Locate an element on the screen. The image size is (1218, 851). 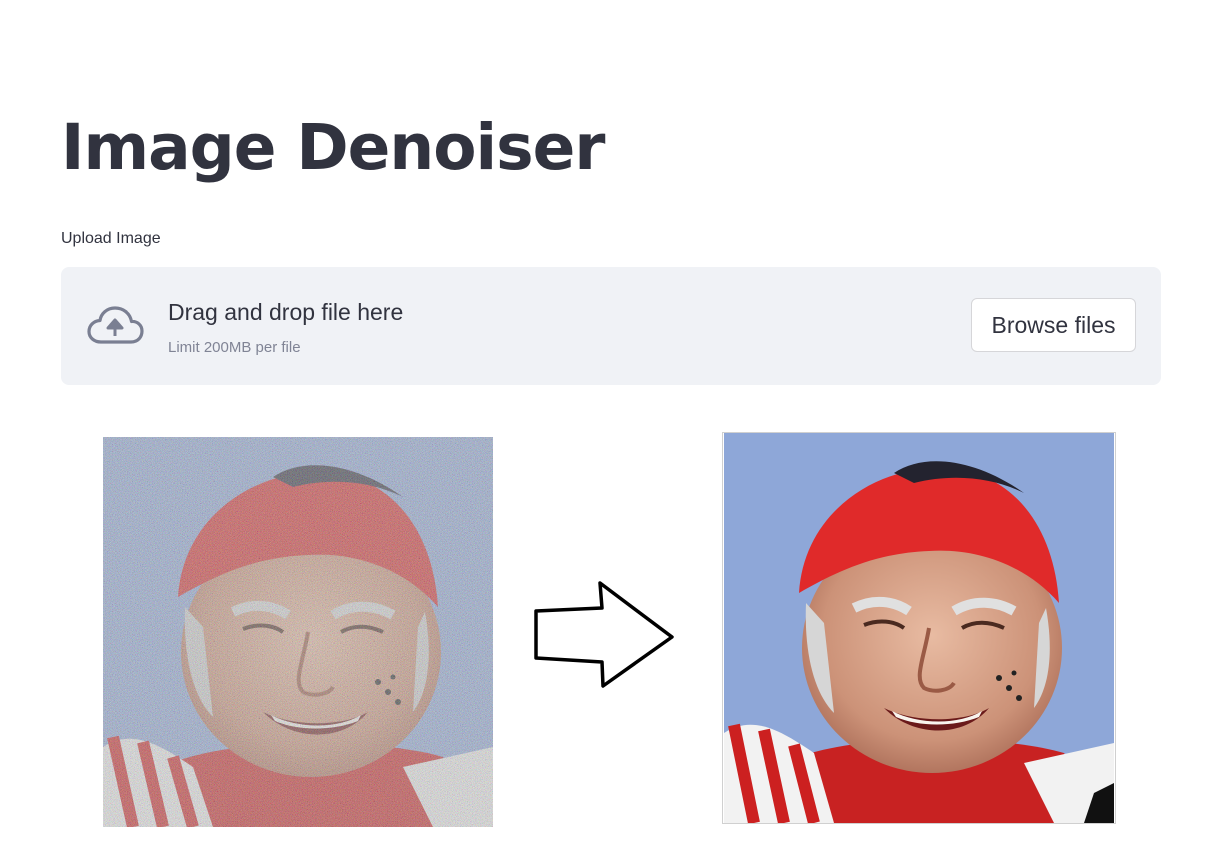
right-arrow-icon is located at coordinates (604, 634).